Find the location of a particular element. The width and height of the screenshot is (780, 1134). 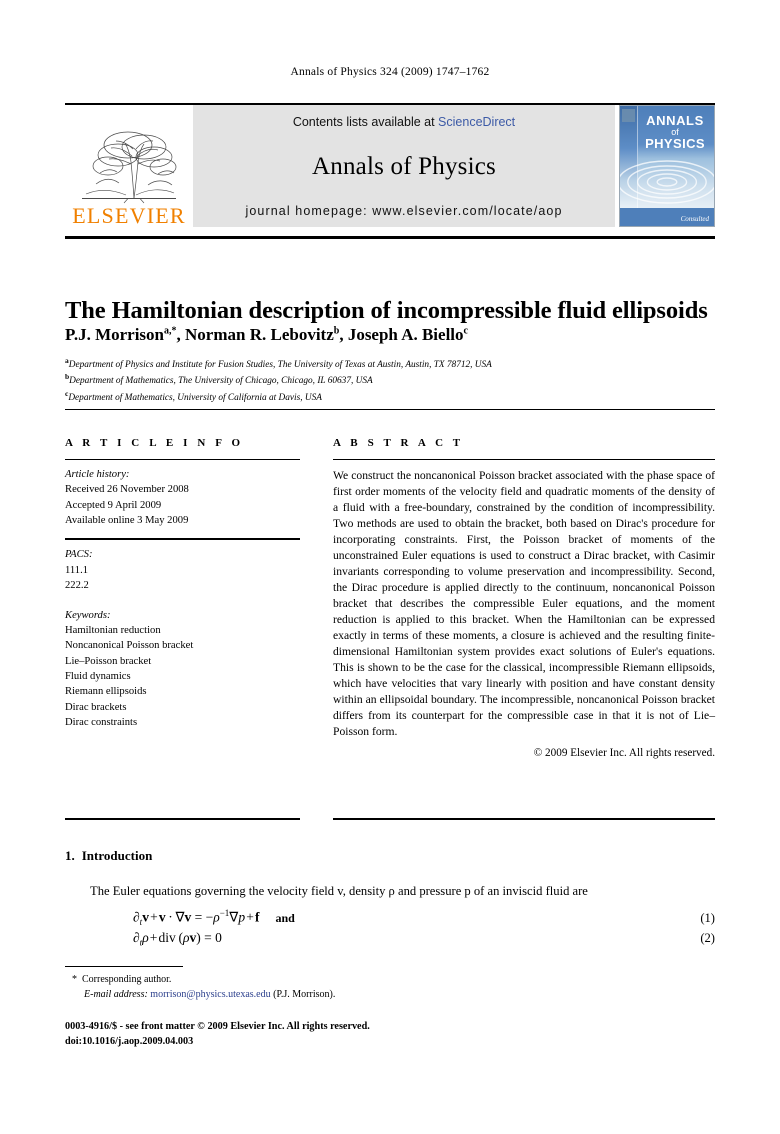

footnote-rule is located at coordinates (124, 966).